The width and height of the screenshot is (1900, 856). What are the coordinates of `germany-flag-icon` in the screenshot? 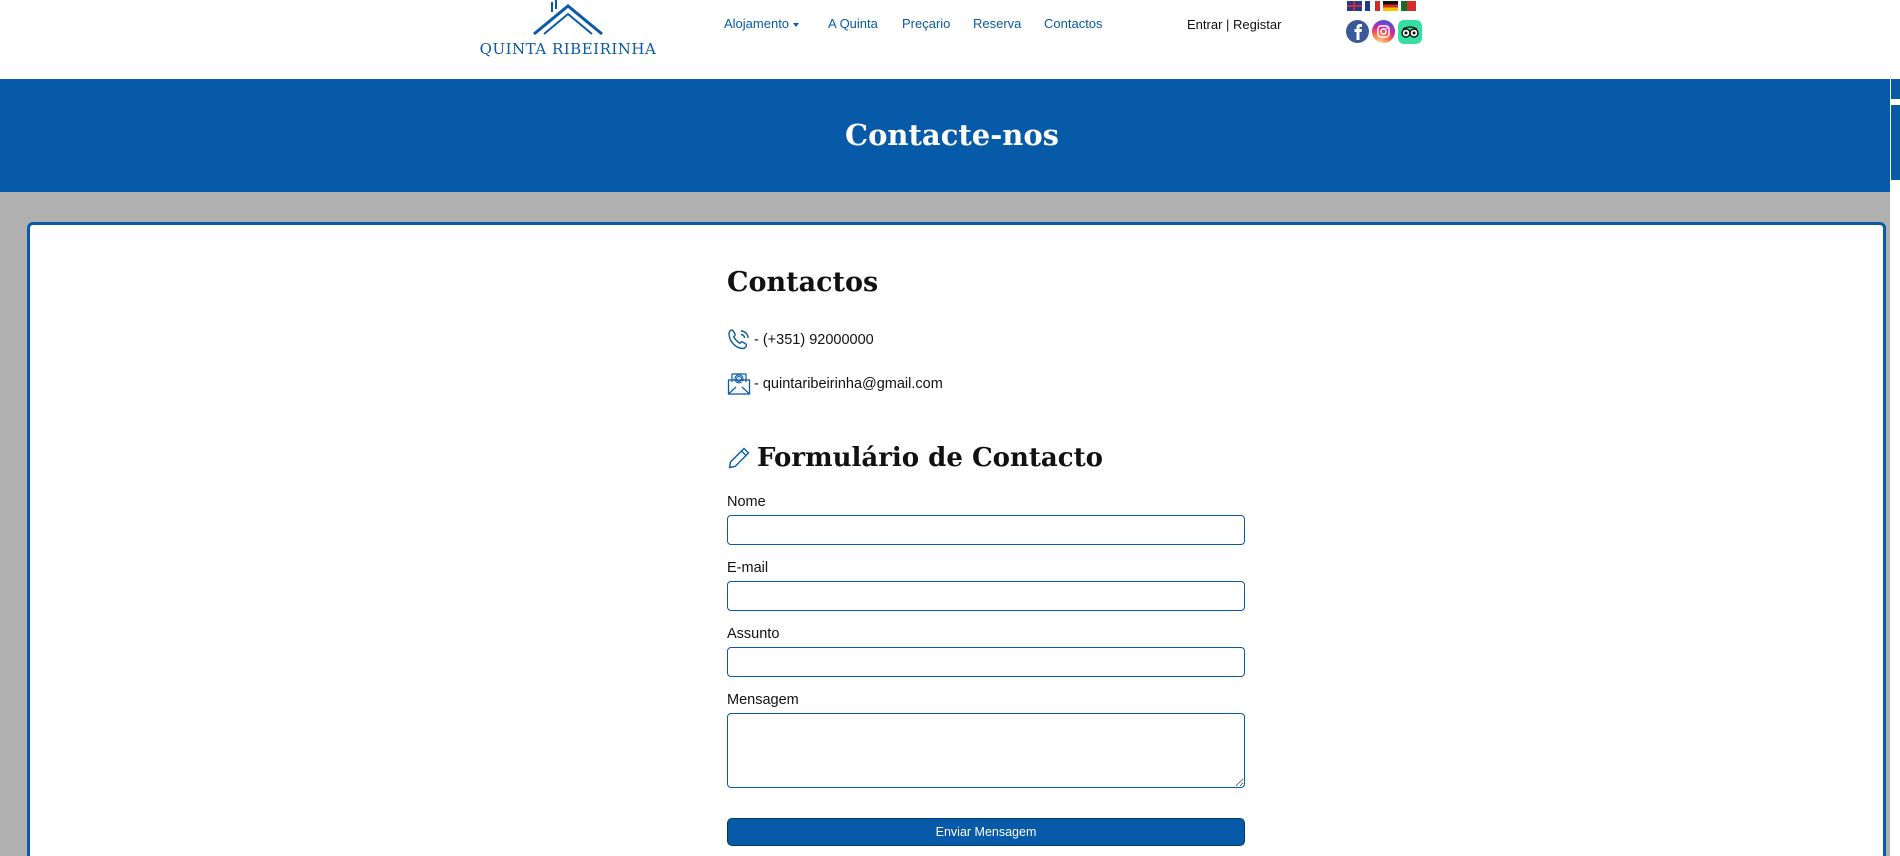 It's located at (1390, 6).